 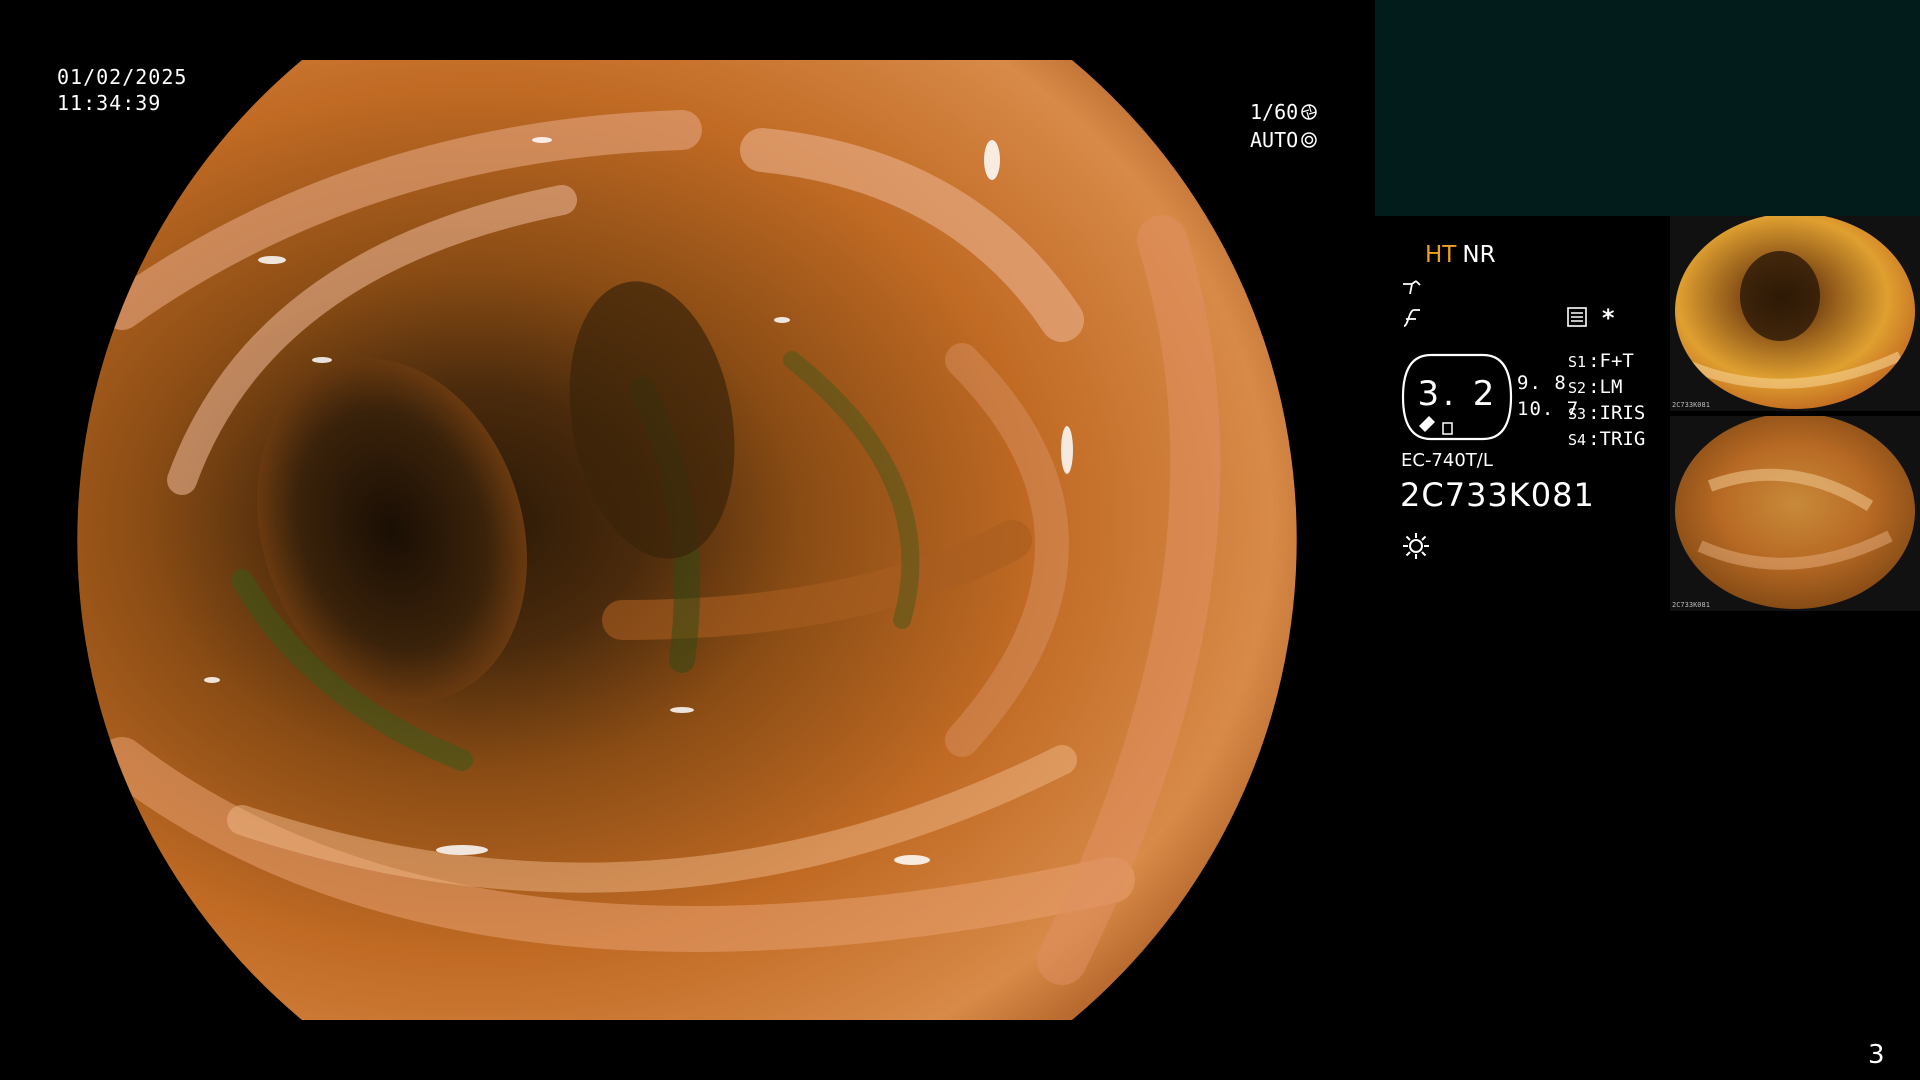 I want to click on scope-model: EC-740T/L, so click(x=1447, y=460).